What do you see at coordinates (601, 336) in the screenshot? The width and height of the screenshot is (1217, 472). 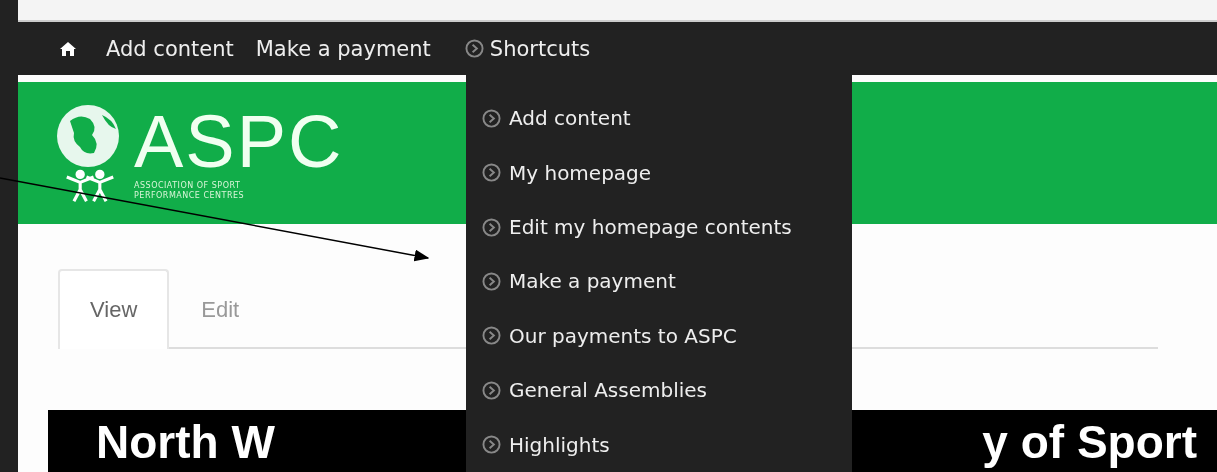 I see `shortcut-menu-item: Our payments to ASPC` at bounding box center [601, 336].